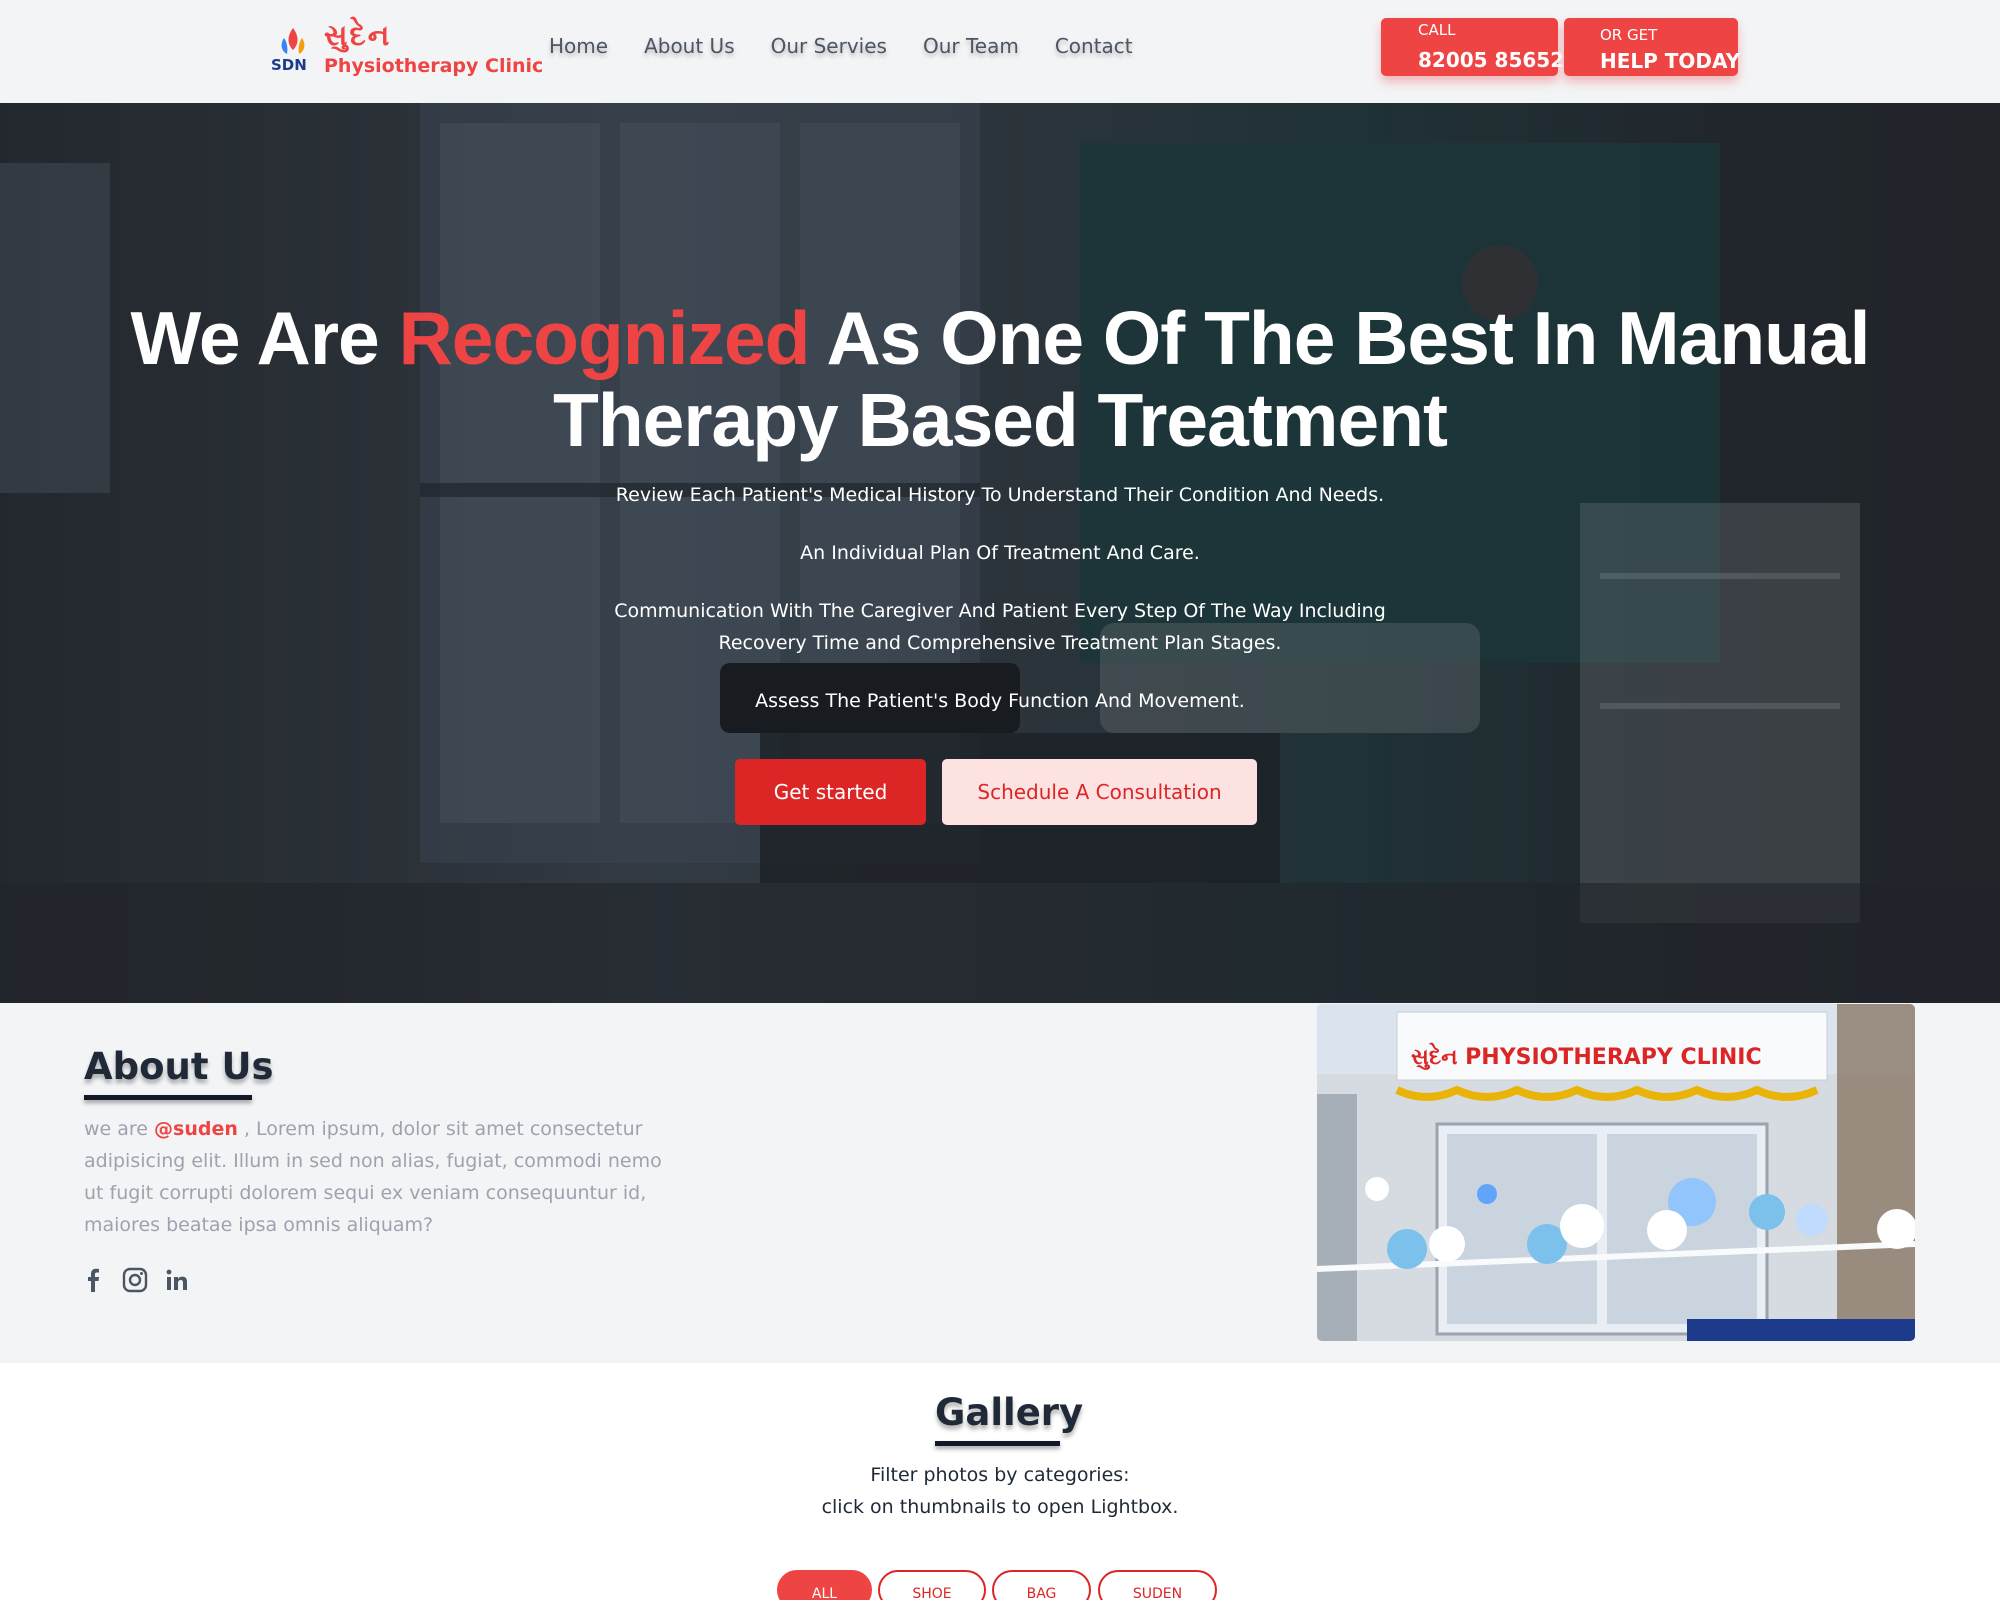 This screenshot has width=2000, height=1600. I want to click on logo-script-text: સુદેન, so click(358, 35).